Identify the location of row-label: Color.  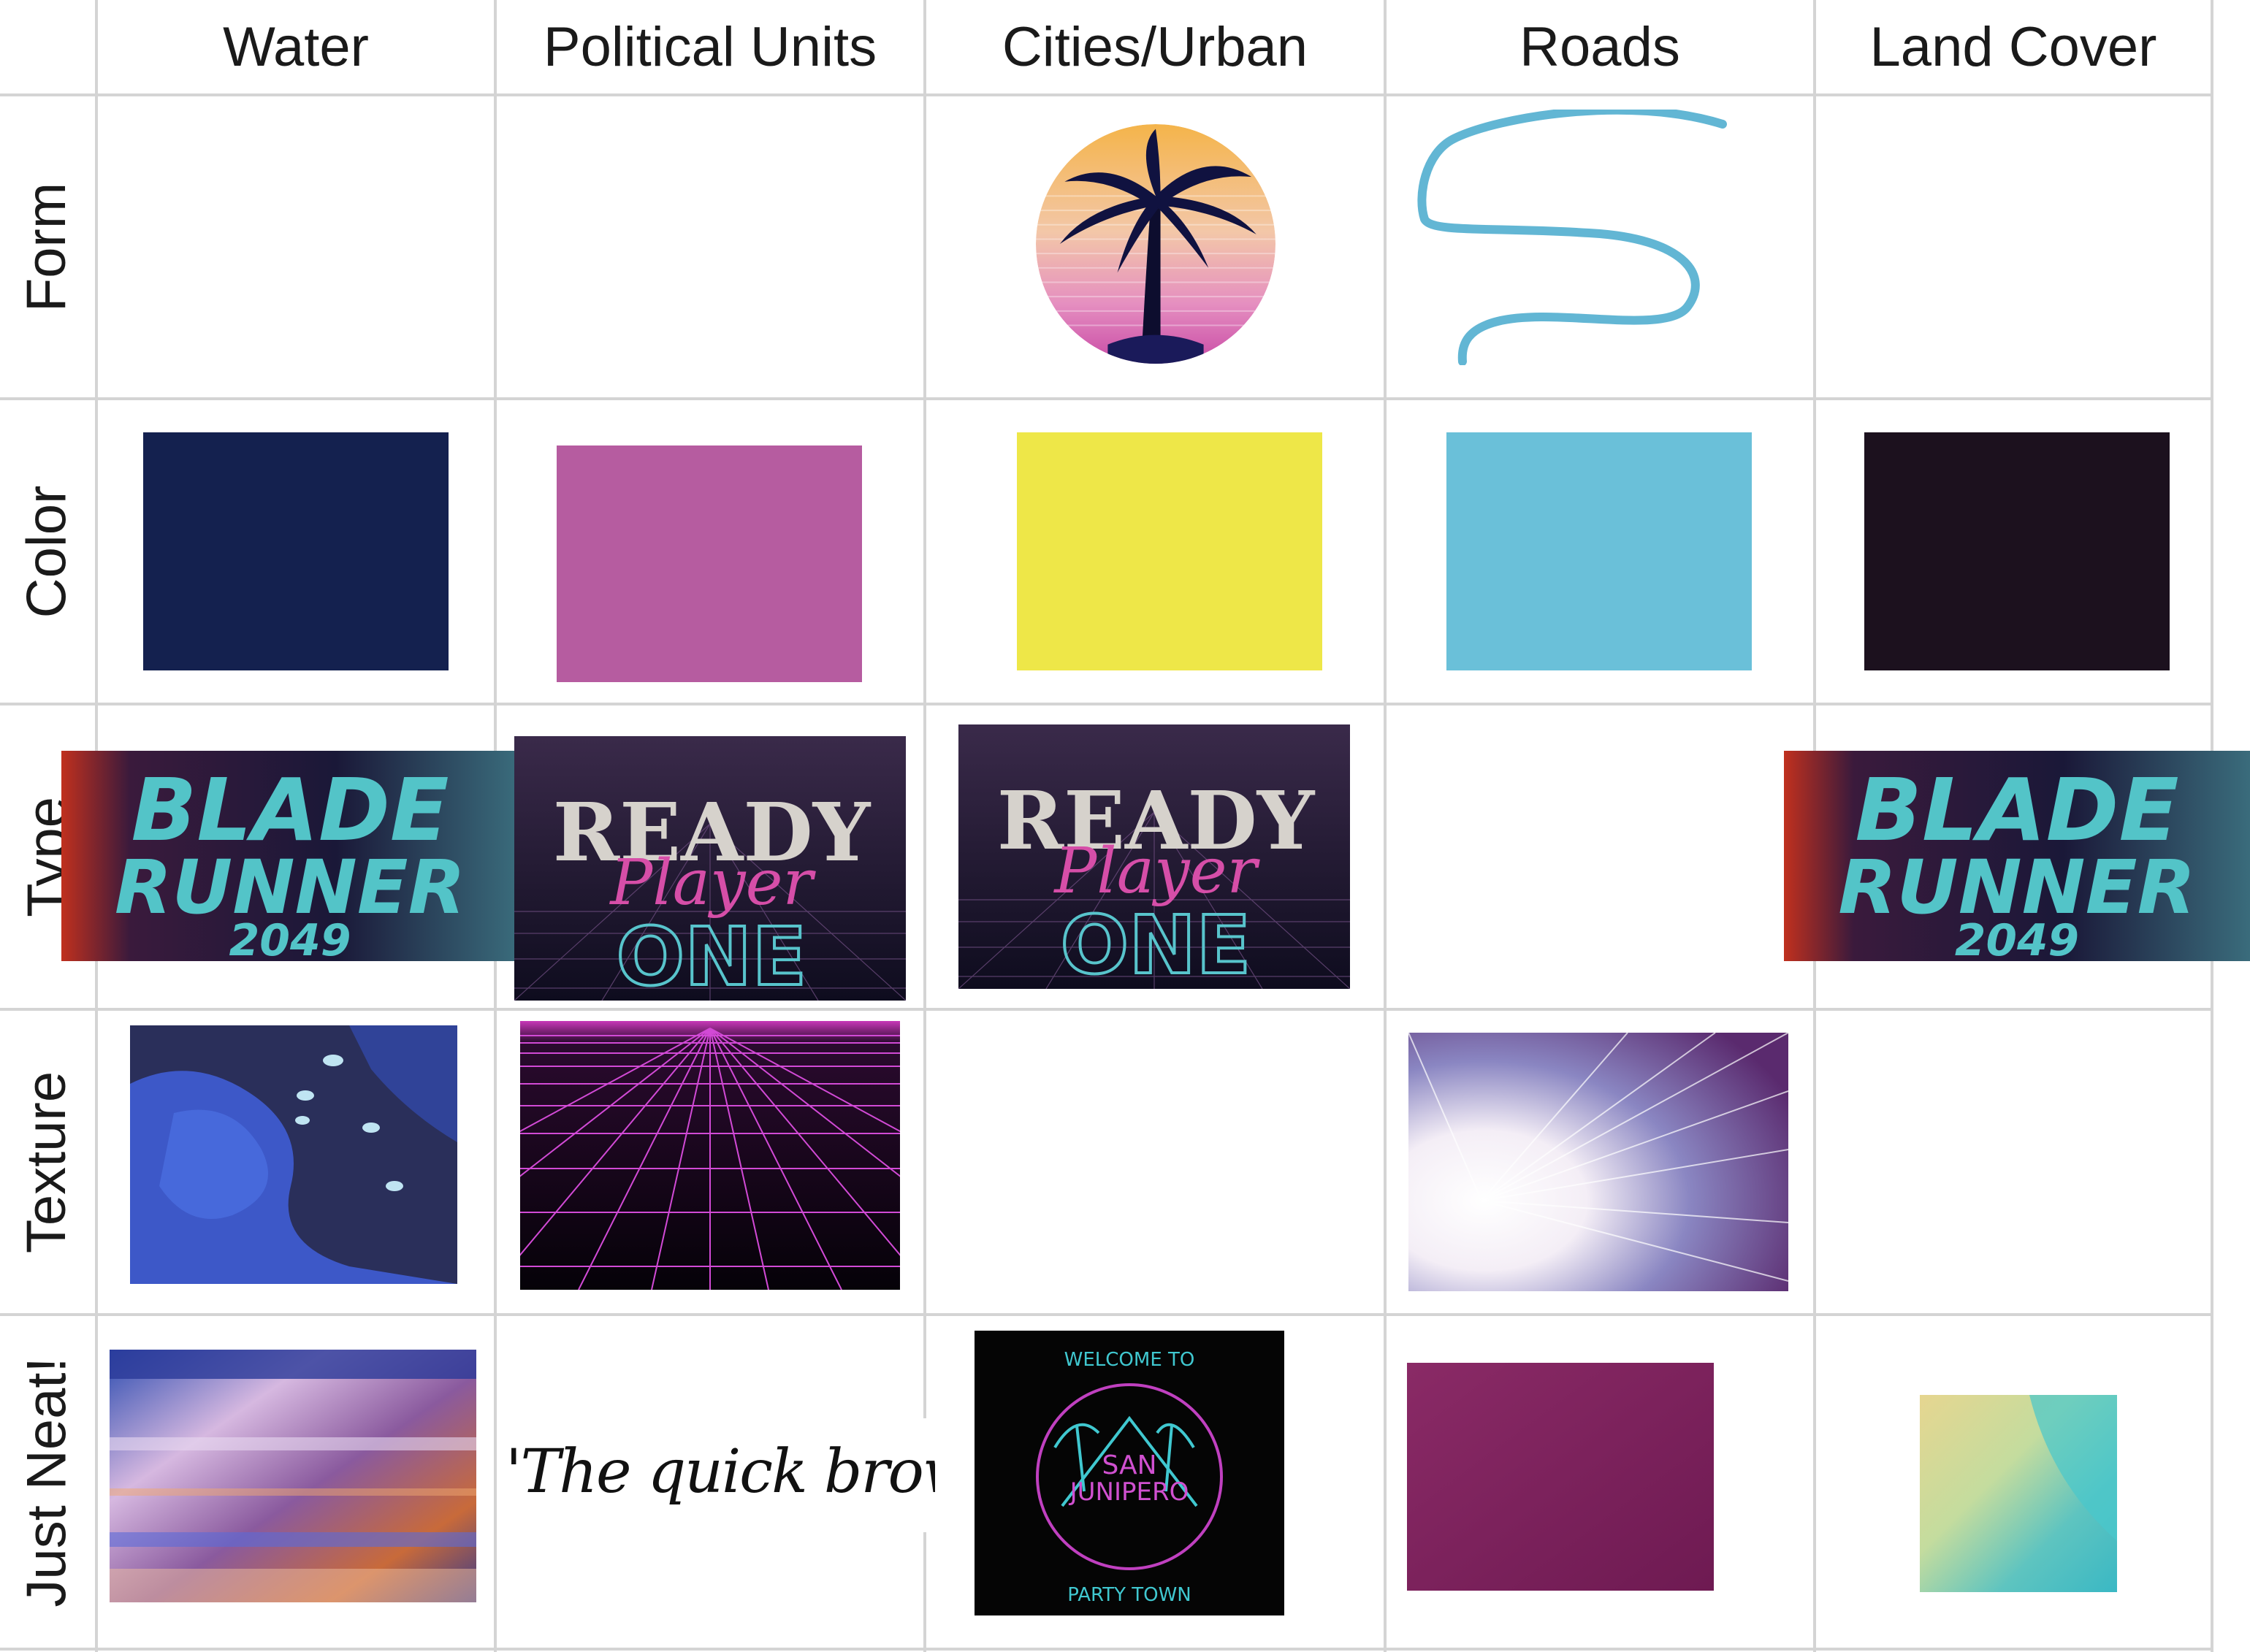
(46, 551).